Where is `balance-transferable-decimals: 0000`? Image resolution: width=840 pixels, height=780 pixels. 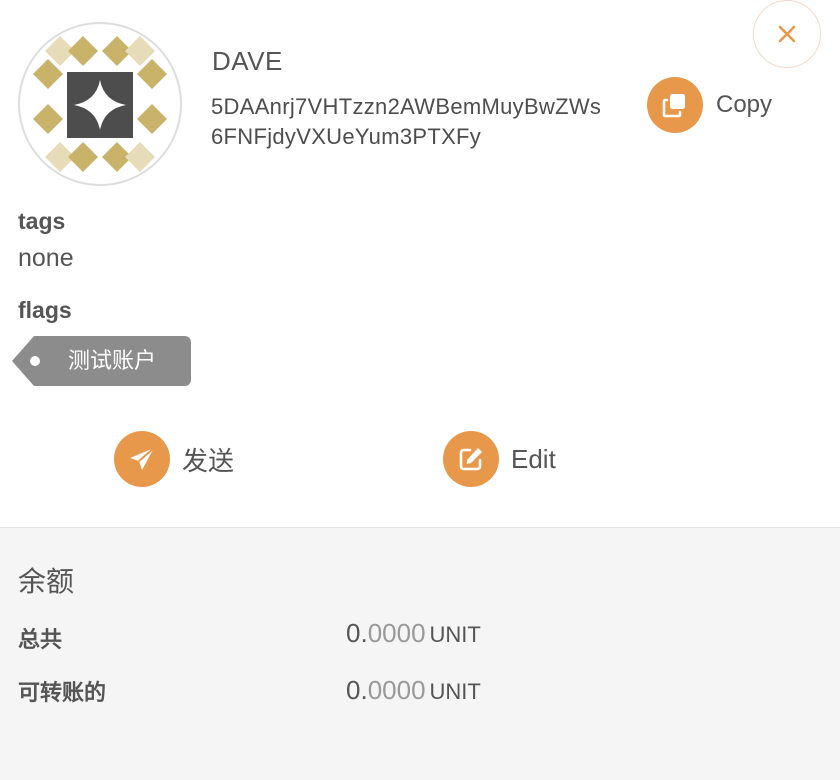
balance-transferable-decimals: 0000 is located at coordinates (396, 690).